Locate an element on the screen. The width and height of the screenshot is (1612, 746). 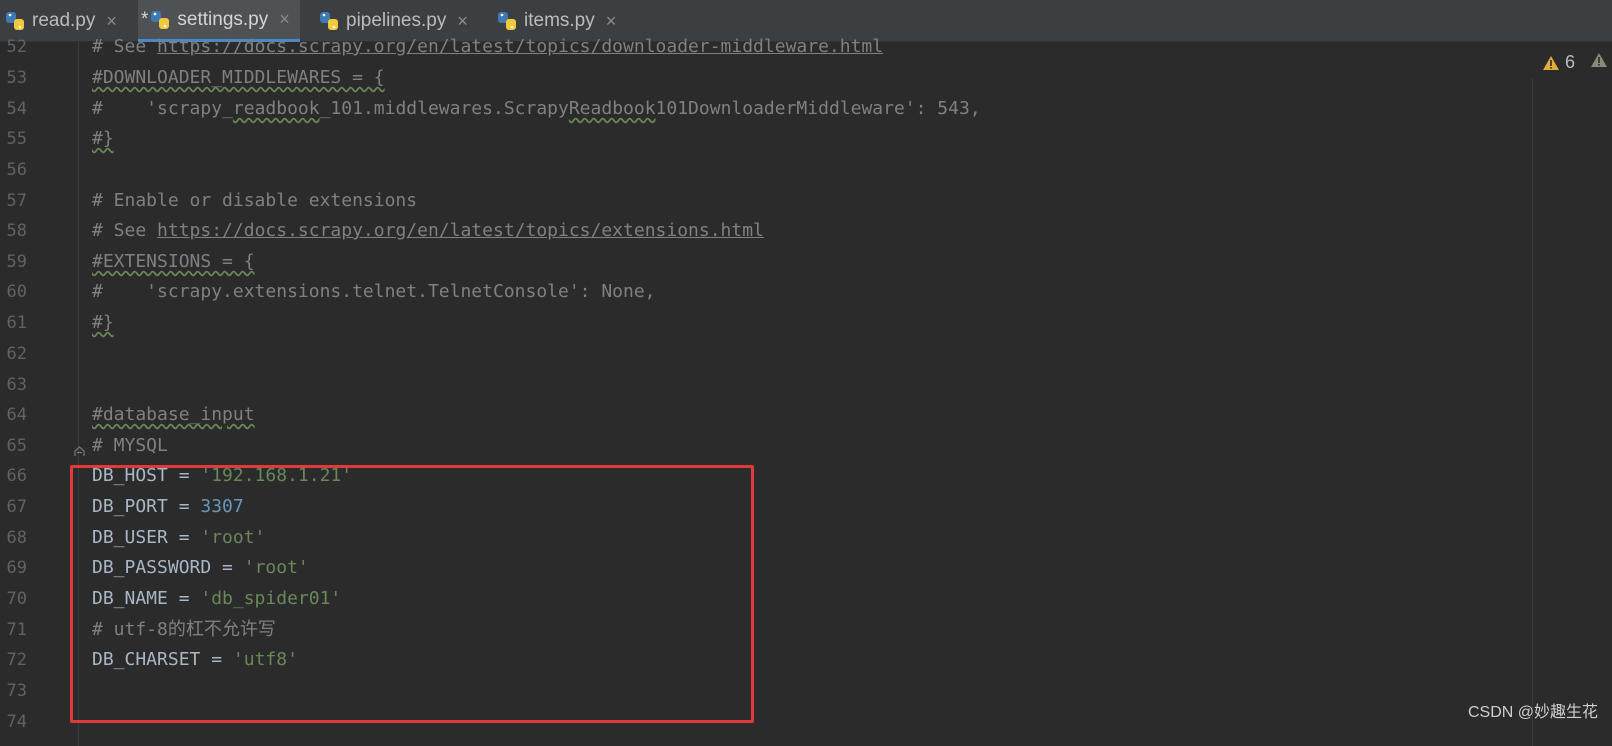
watermark: CSDN @妙趣生花 is located at coordinates (1532, 712).